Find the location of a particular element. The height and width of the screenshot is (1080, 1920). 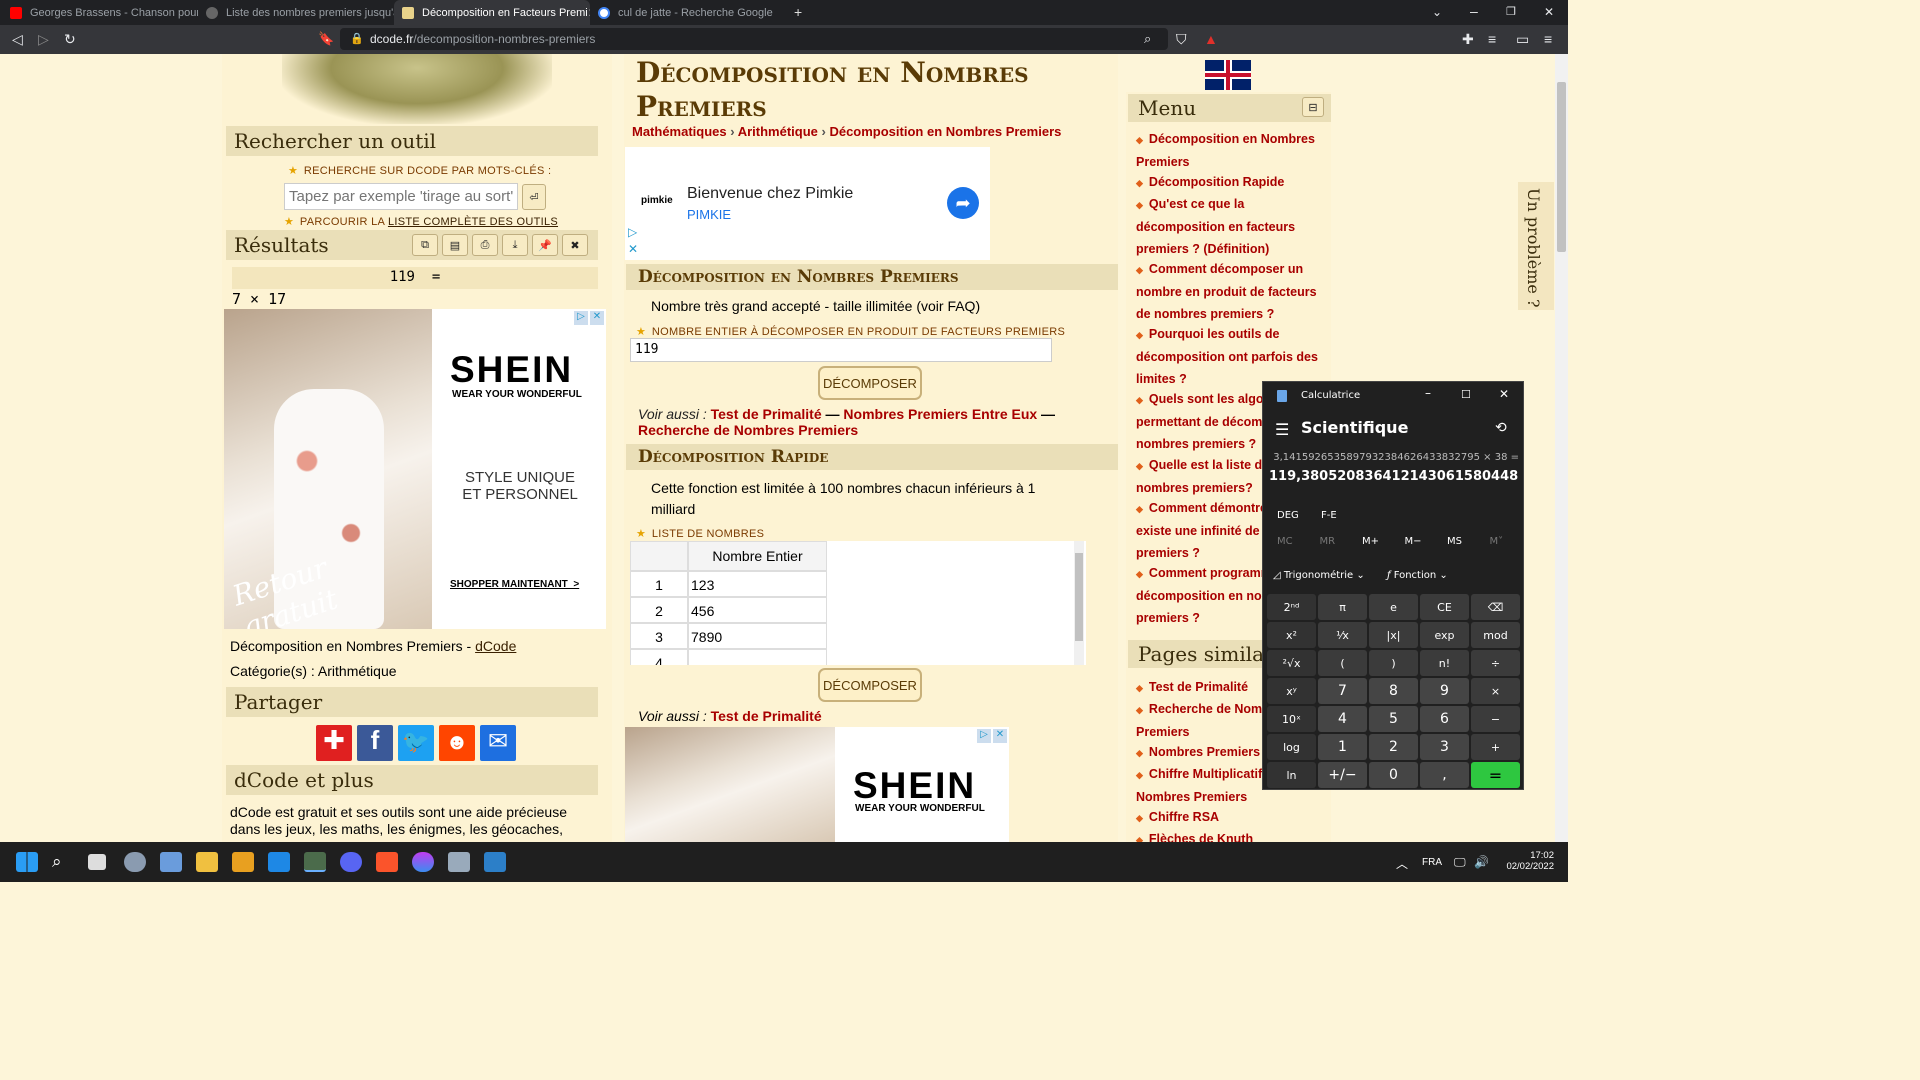

calc-maximize-icon: ☐ is located at coordinates (1466, 394).